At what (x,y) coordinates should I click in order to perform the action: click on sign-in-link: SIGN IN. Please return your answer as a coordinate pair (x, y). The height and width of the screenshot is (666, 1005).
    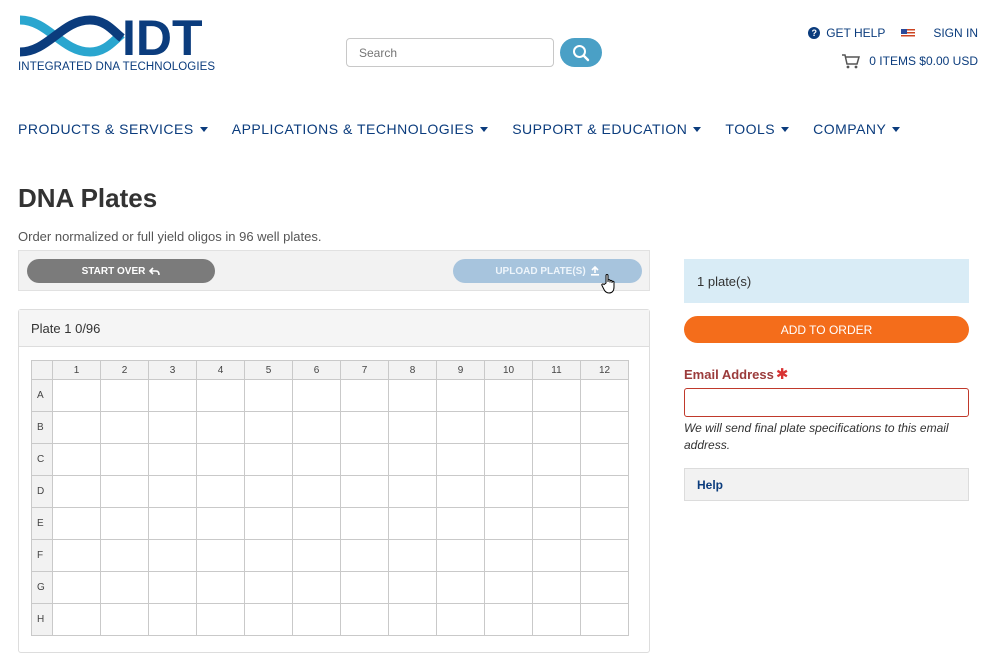
    Looking at the image, I should click on (955, 33).